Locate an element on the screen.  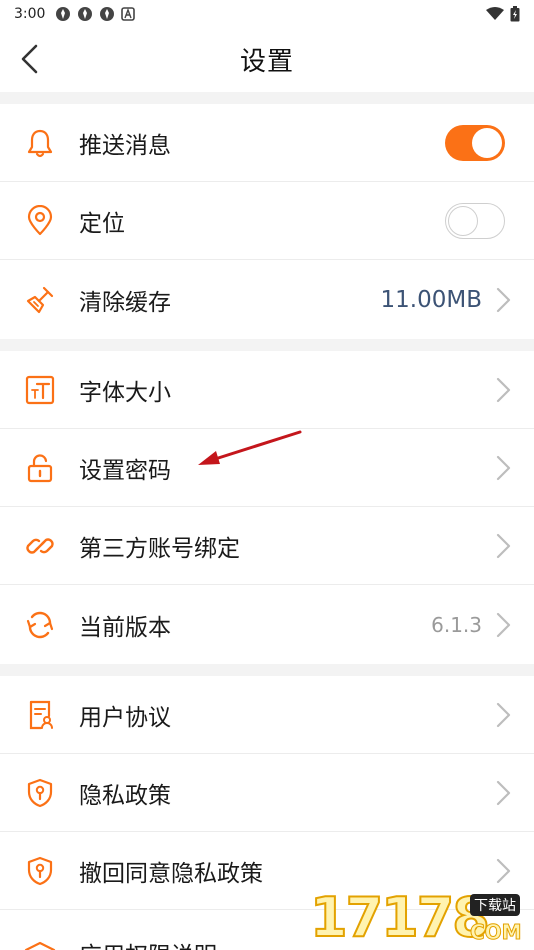
settings-row-label: 隐私政策 is located at coordinates (125, 796).